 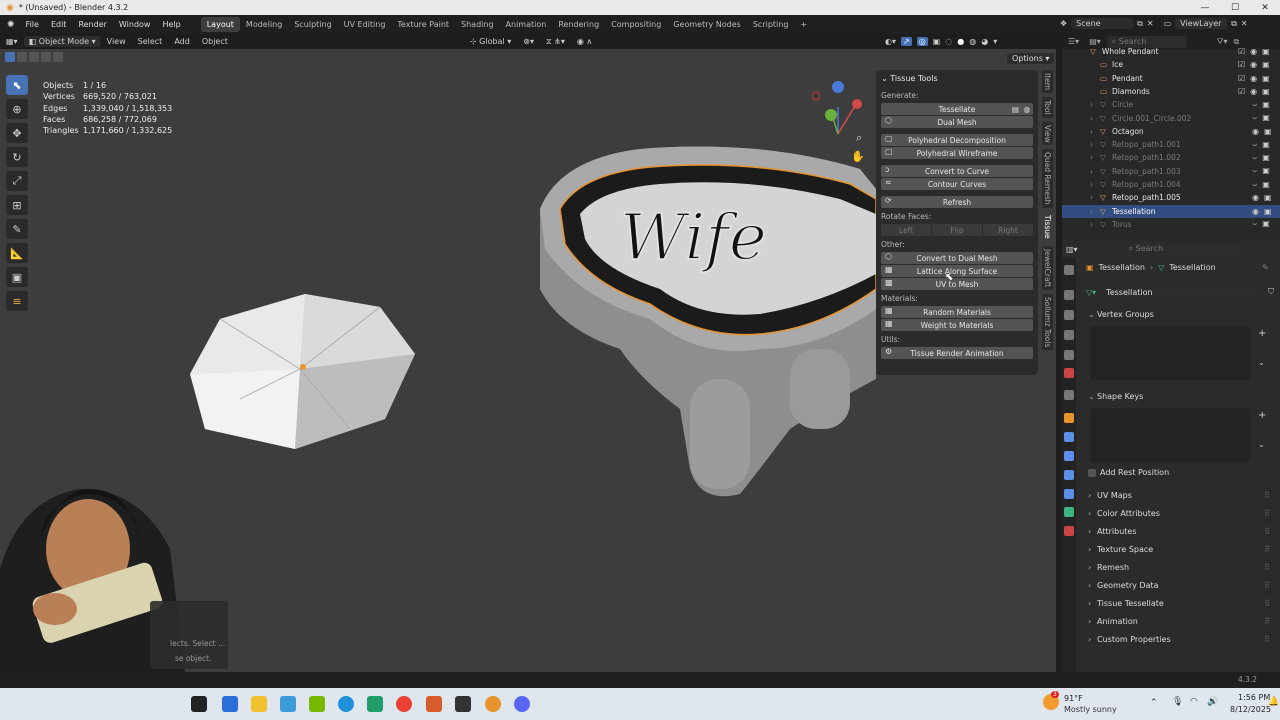 What do you see at coordinates (1244, 23) in the screenshot?
I see `delete-view-layer-icon: ✕` at bounding box center [1244, 23].